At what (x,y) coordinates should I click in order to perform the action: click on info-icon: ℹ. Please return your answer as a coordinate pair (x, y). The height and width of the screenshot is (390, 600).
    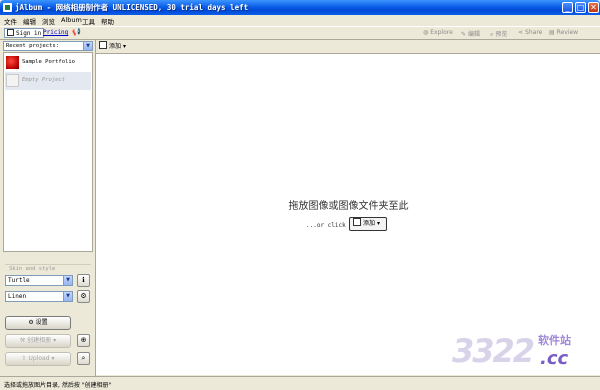
    Looking at the image, I should click on (83, 280).